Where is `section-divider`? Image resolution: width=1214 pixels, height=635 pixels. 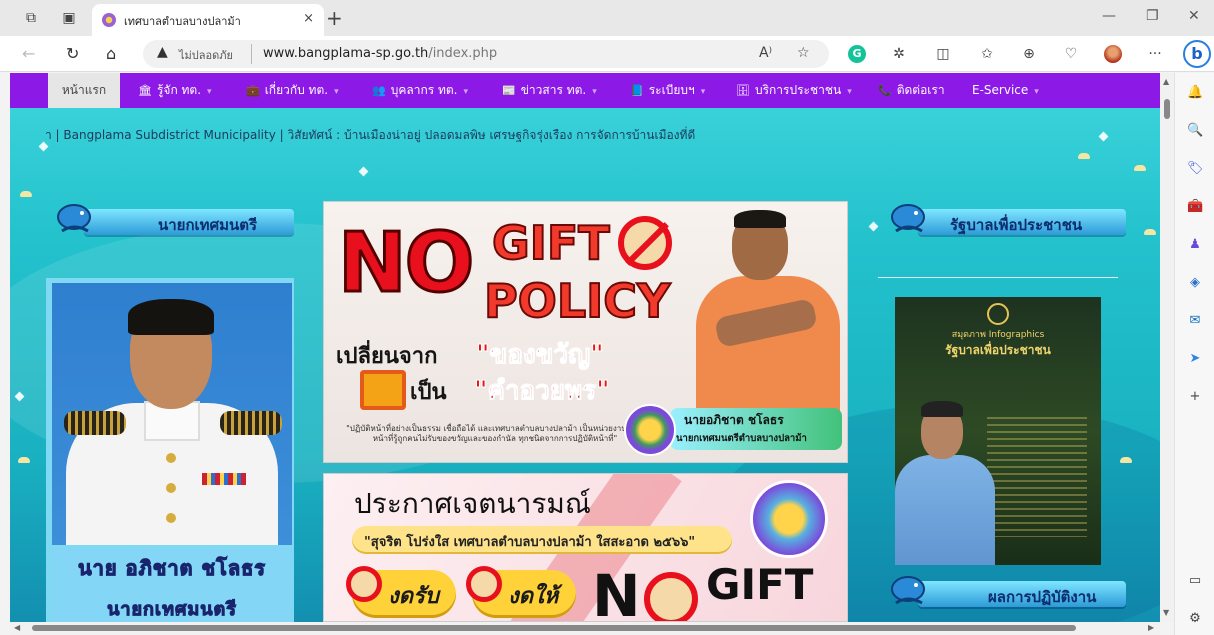 section-divider is located at coordinates (998, 277).